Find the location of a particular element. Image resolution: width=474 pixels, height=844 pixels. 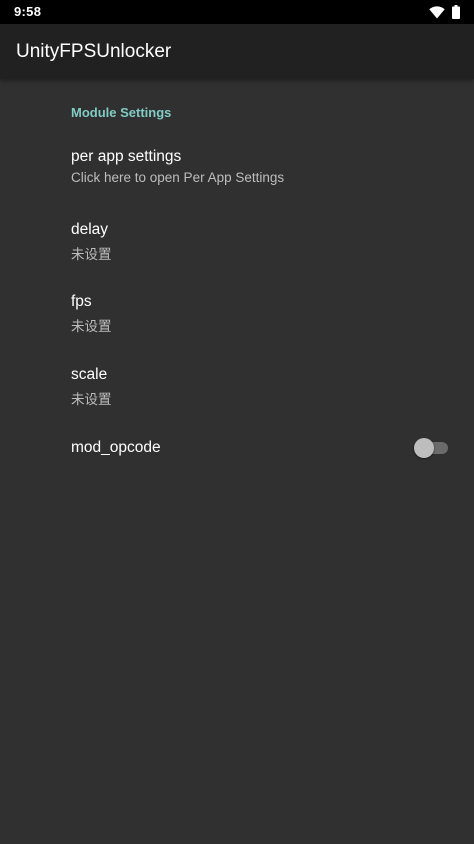

pref-title: scale is located at coordinates (89, 374).